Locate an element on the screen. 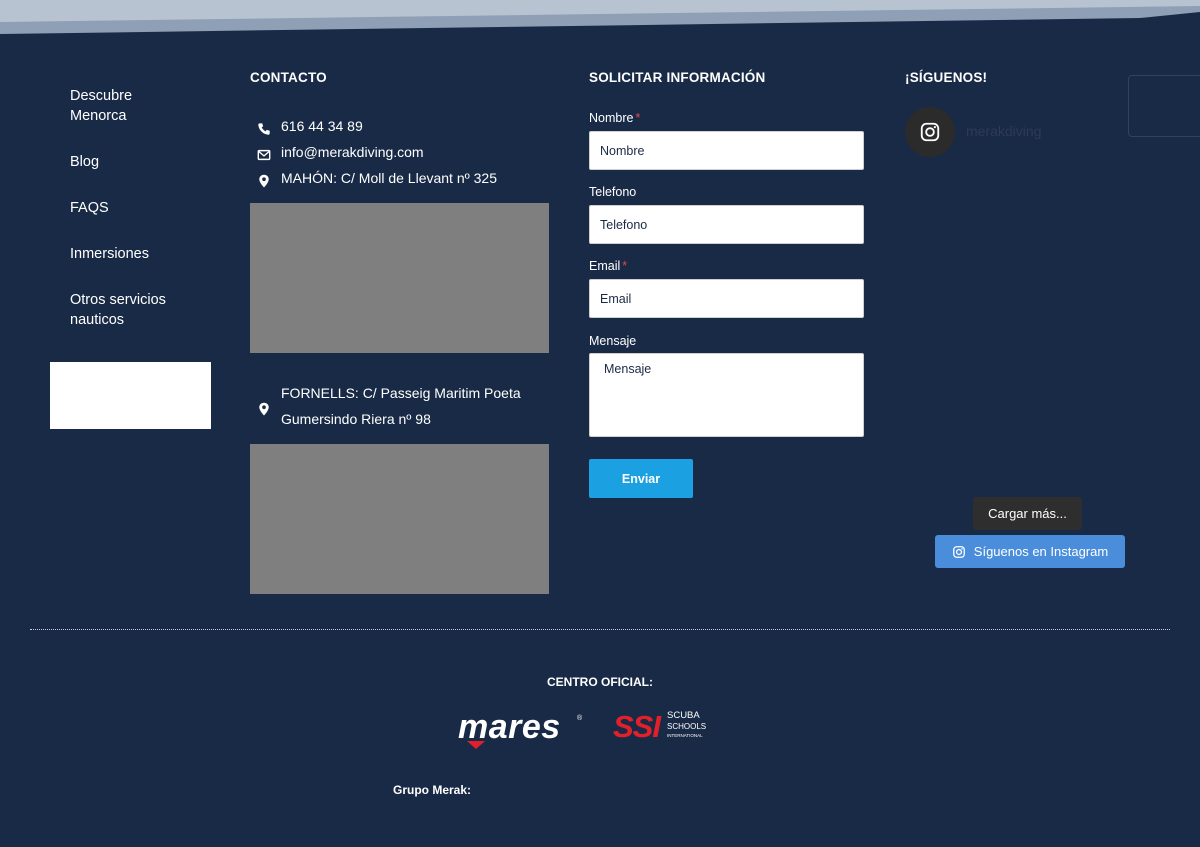 Image resolution: width=1200 pixels, height=847 pixels. name-label: Nombre * is located at coordinates (614, 118).